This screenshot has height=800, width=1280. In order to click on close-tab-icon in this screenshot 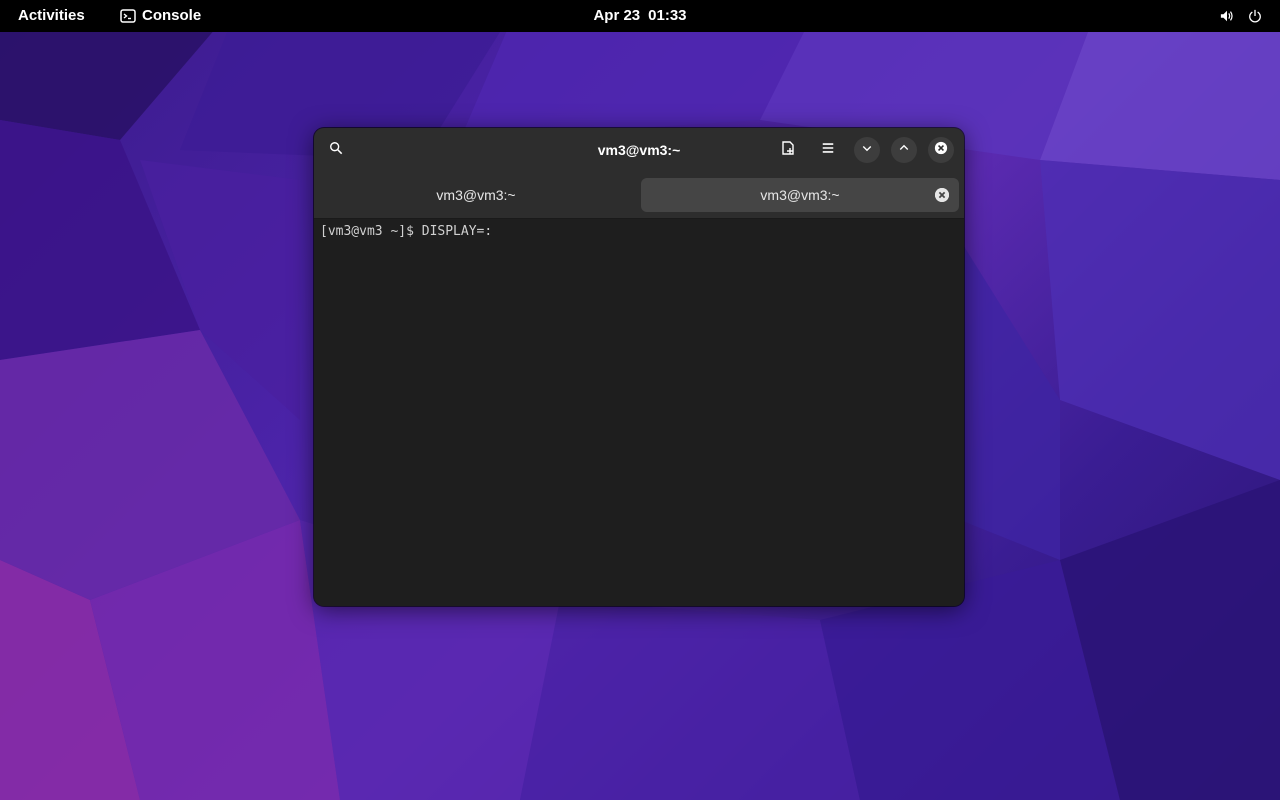, I will do `click(942, 195)`.